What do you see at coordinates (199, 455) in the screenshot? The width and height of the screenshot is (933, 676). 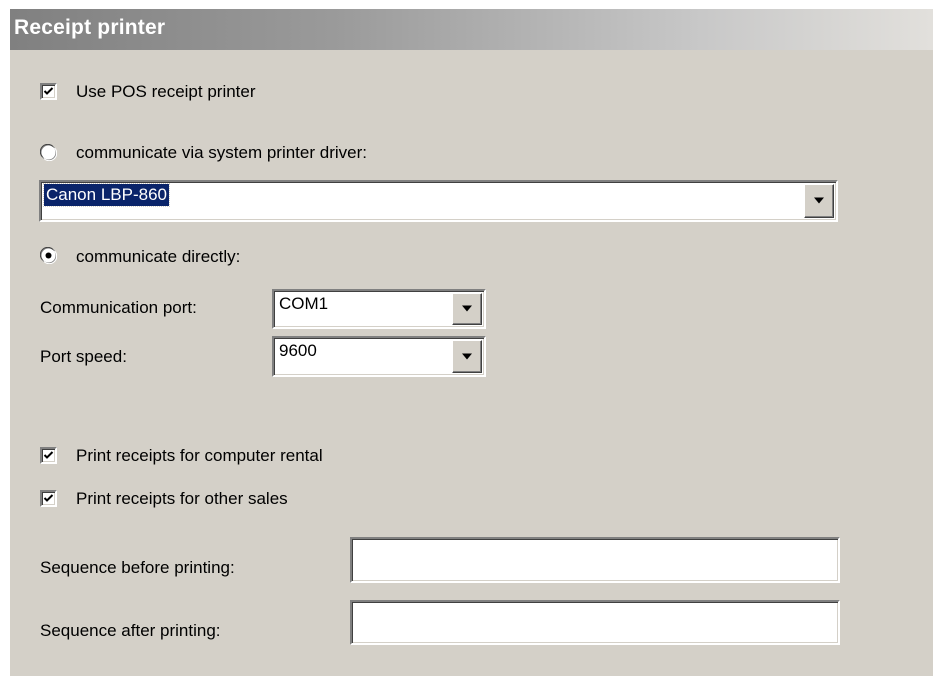 I see `print-rental-label: Print receipts for computer rental` at bounding box center [199, 455].